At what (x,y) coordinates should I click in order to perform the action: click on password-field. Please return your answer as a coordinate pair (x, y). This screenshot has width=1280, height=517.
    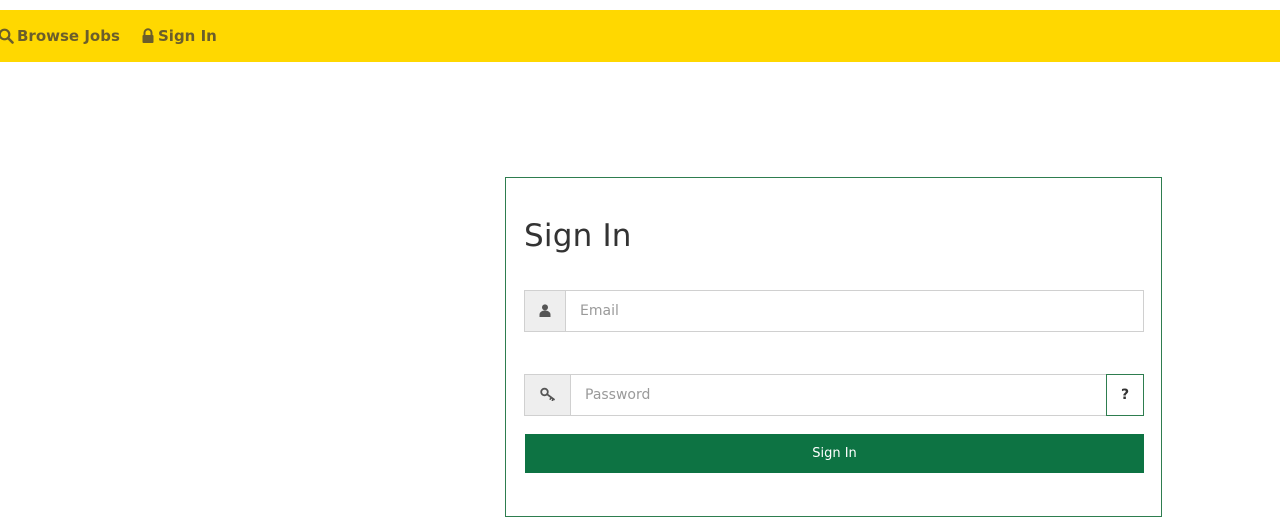
    Looking at the image, I should click on (838, 395).